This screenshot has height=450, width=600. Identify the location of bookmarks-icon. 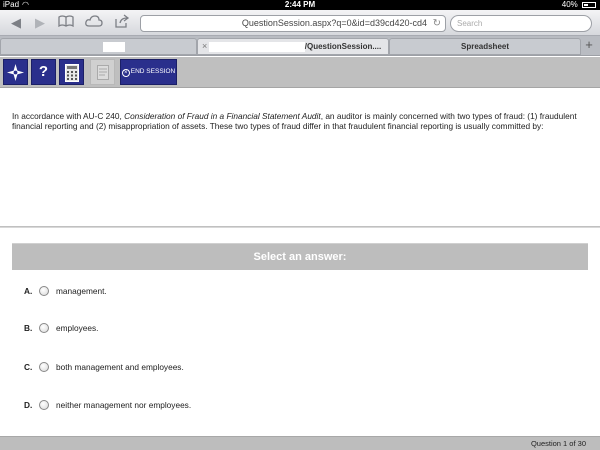
(66, 23).